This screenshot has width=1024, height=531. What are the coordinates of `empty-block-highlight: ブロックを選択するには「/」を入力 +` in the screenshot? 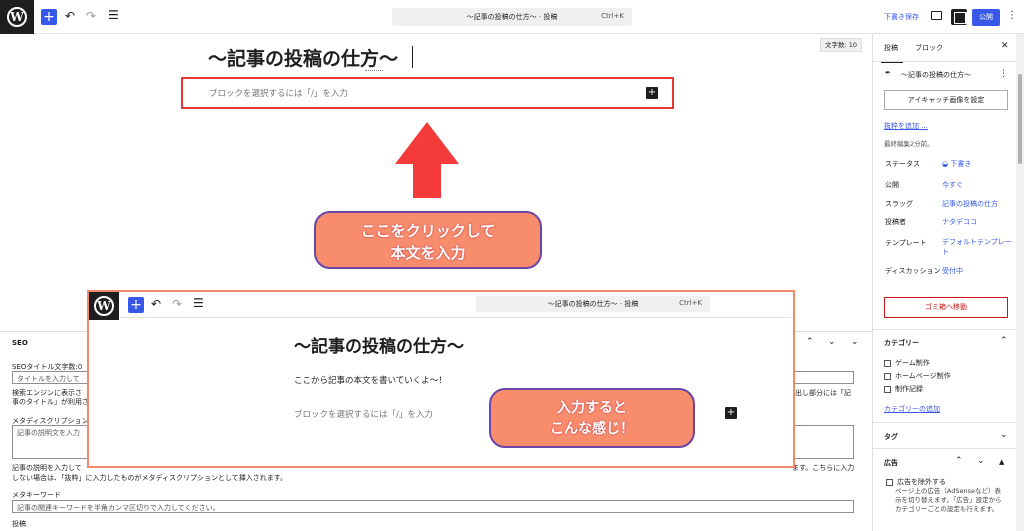 It's located at (427, 93).